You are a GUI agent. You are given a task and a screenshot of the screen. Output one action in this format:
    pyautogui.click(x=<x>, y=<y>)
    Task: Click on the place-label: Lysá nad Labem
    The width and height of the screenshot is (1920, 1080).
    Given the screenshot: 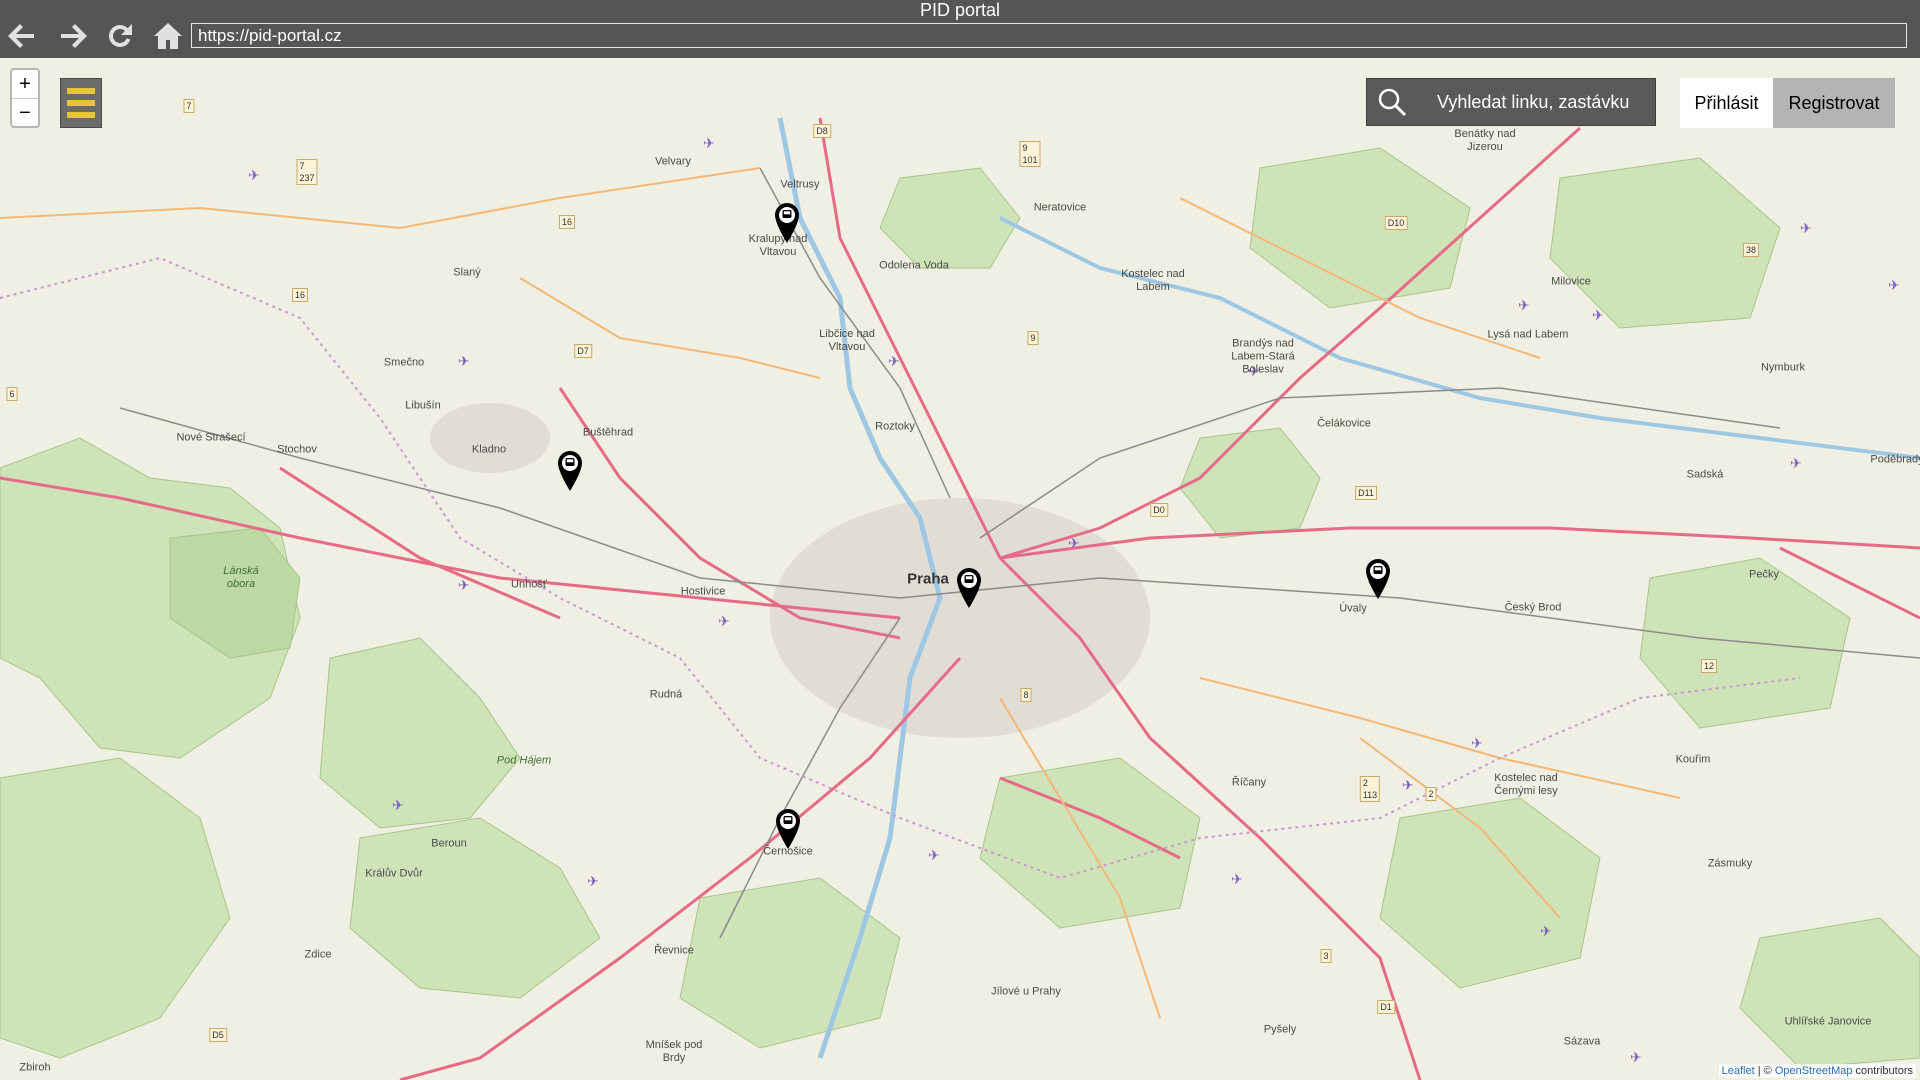 What is the action you would take?
    pyautogui.click(x=1528, y=334)
    